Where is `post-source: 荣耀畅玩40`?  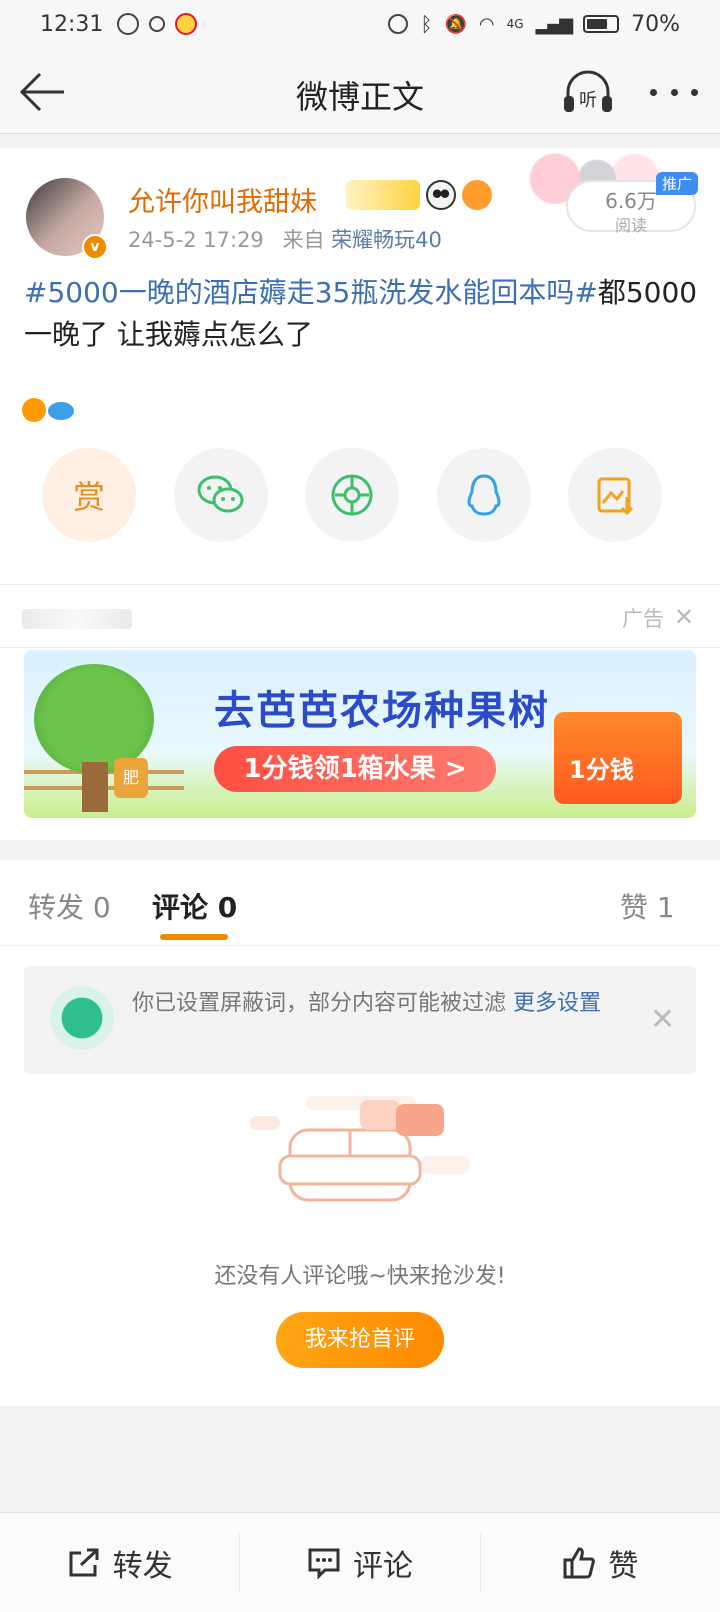 post-source: 荣耀畅玩40 is located at coordinates (386, 240).